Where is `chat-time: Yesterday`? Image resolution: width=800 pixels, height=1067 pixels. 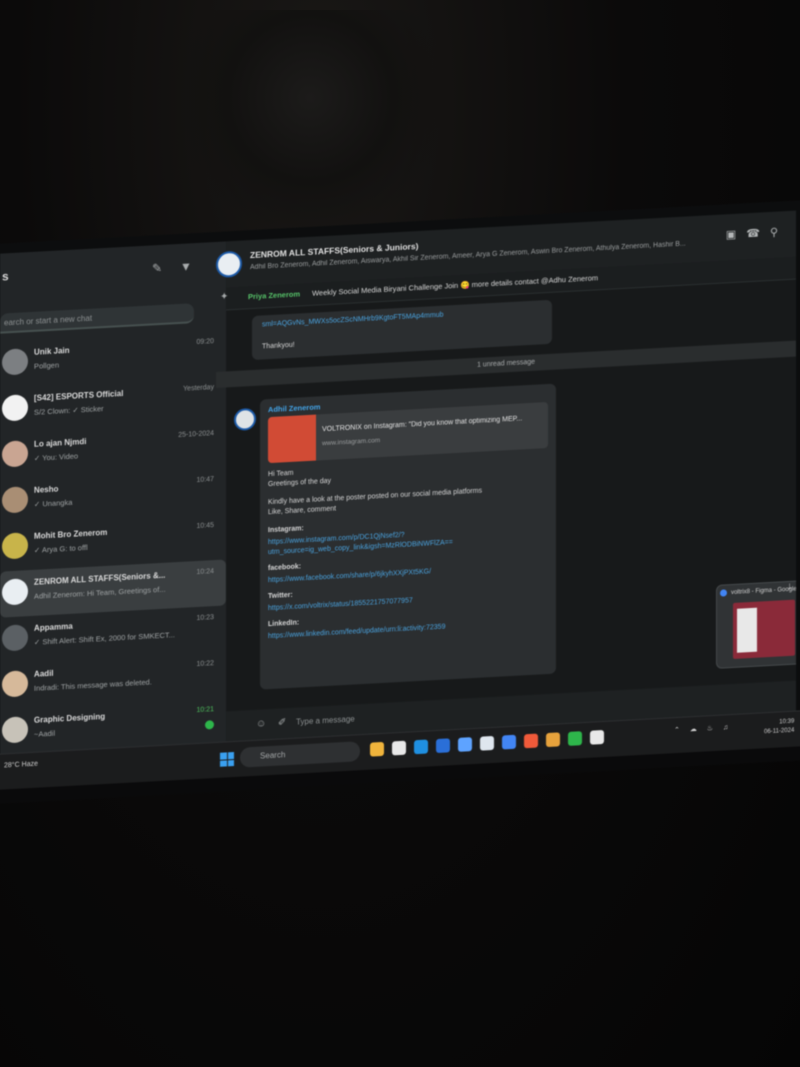 chat-time: Yesterday is located at coordinates (198, 388).